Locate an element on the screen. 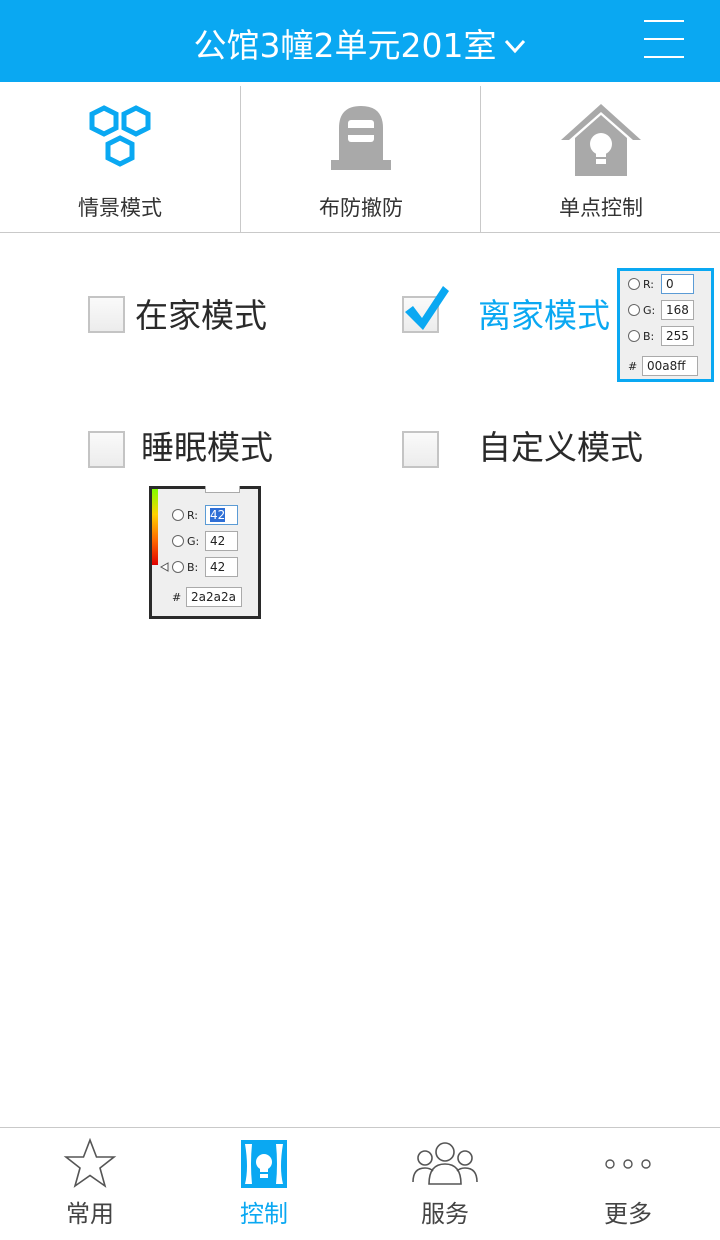 The height and width of the screenshot is (1240, 720). picker-row-b: B: 42 is located at coordinates (199, 567).